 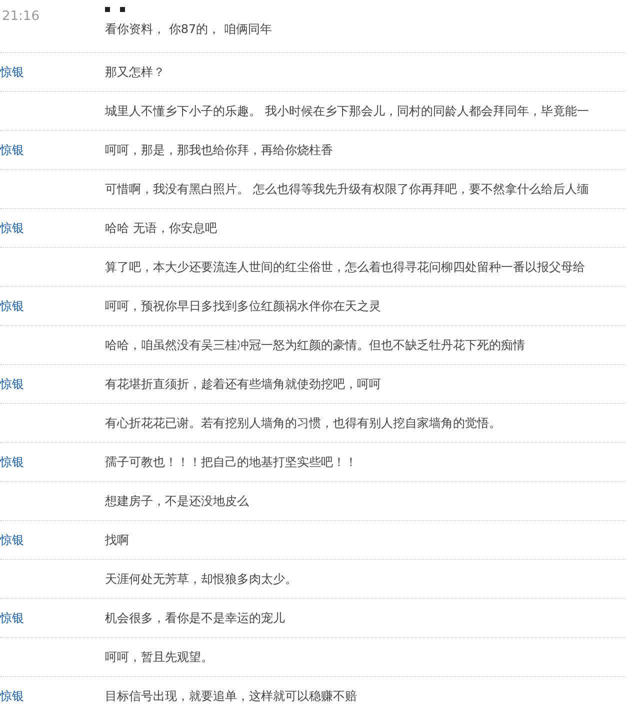 What do you see at coordinates (177, 501) in the screenshot?
I see `message-text: 想建房子，不是还没地皮么` at bounding box center [177, 501].